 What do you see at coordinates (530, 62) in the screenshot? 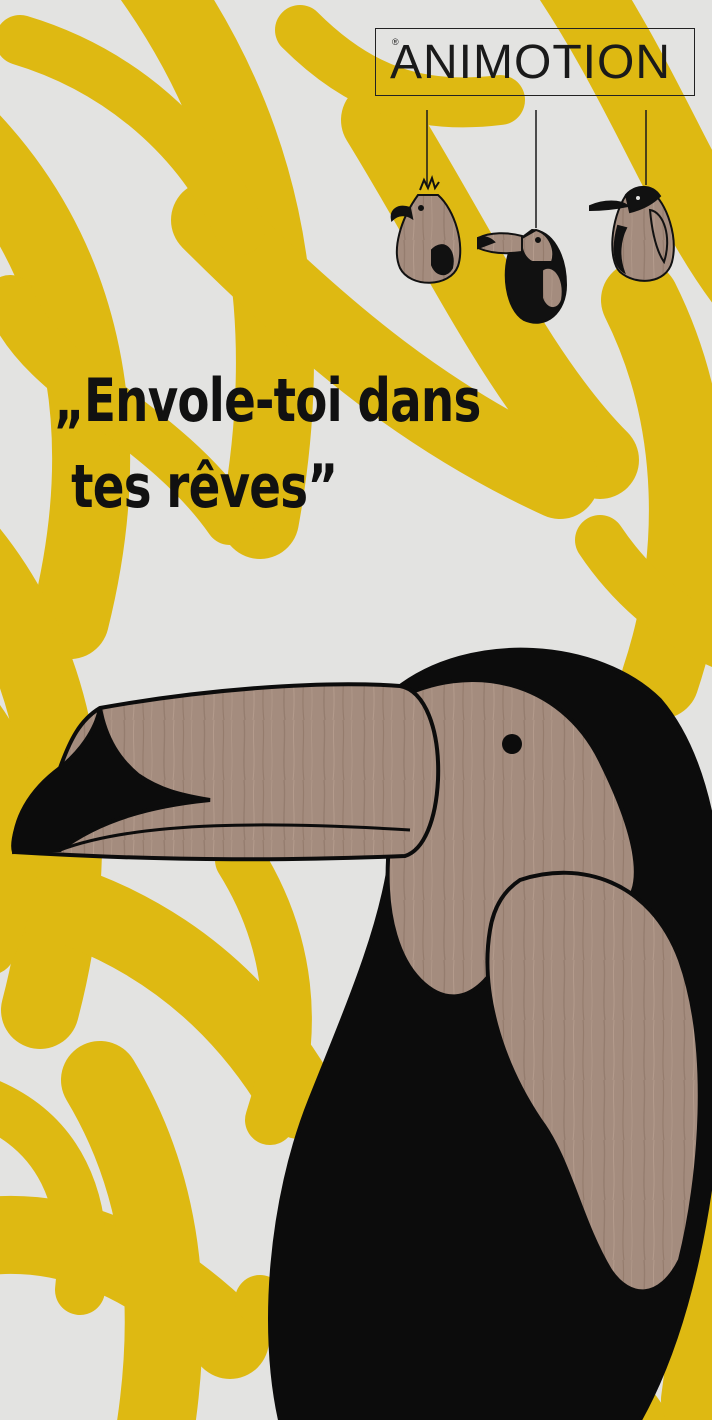
I see `brand-name: ANIMOTION` at bounding box center [530, 62].